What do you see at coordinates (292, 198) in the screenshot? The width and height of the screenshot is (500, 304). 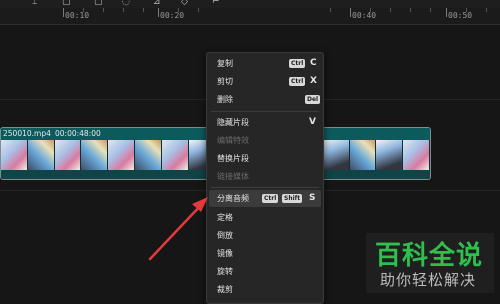 I see `shortcut-key: Shift` at bounding box center [292, 198].